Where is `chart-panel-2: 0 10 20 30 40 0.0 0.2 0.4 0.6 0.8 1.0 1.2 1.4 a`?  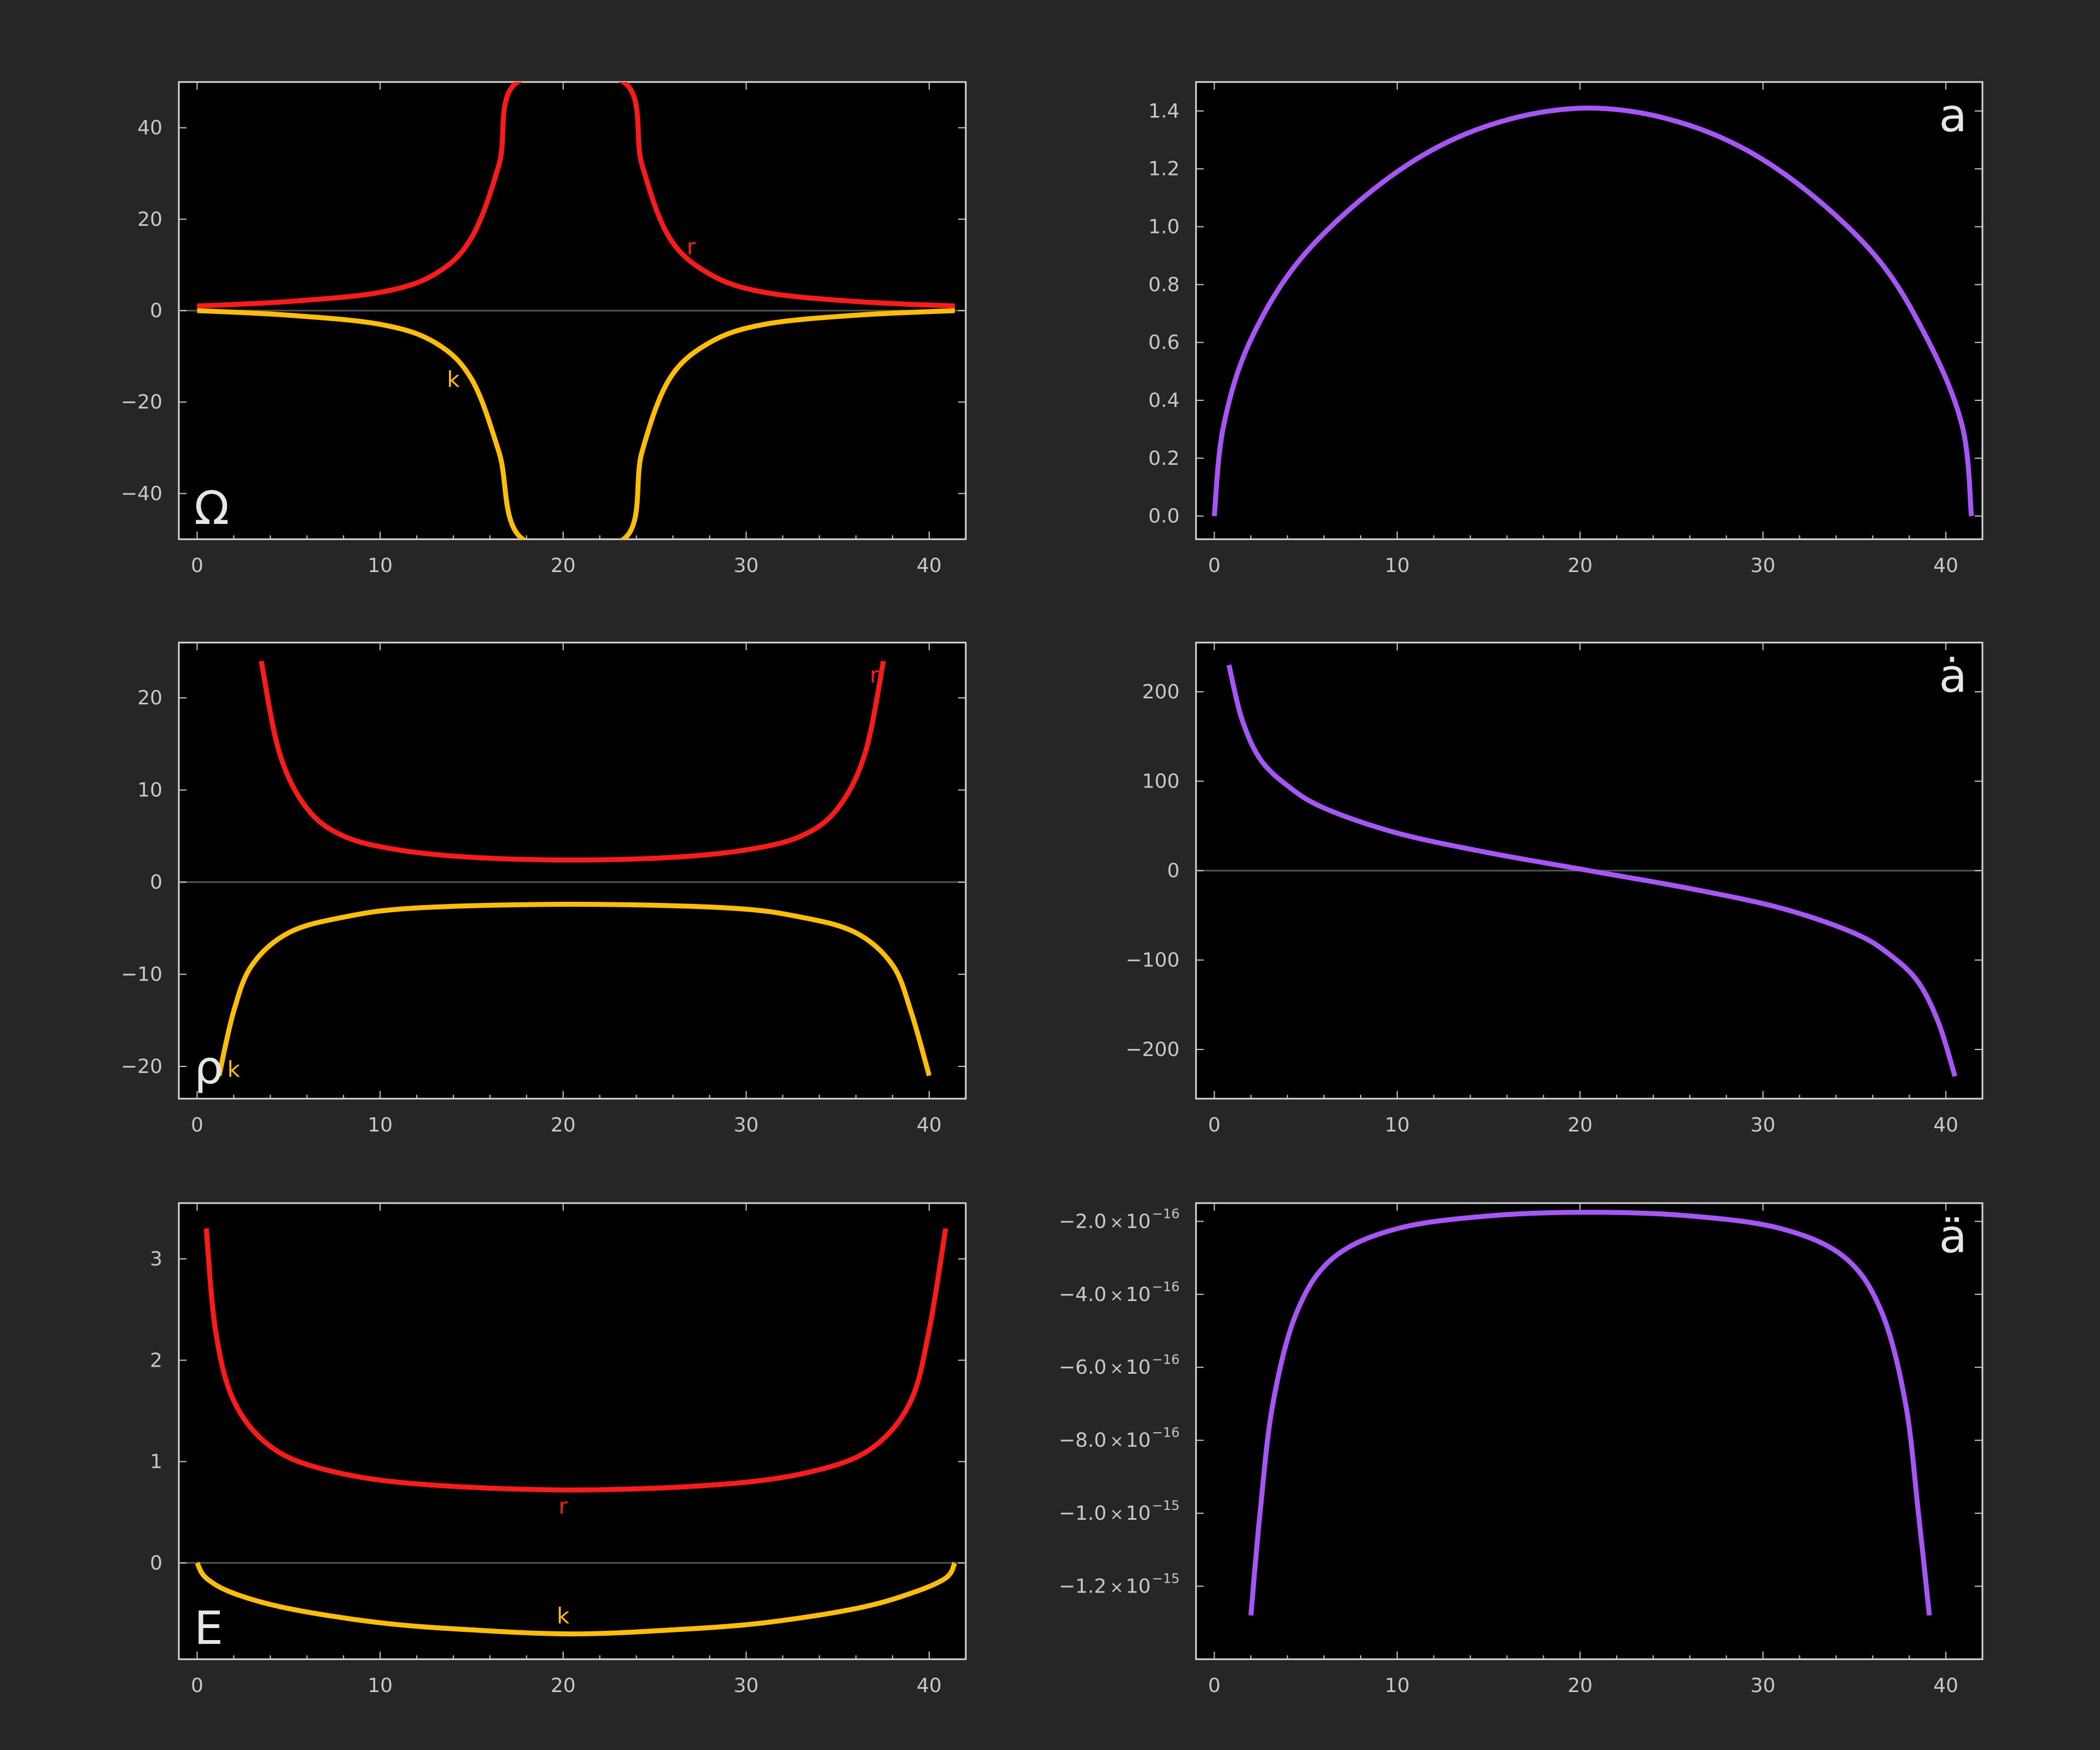
chart-panel-2: 0 10 20 30 40 0.0 0.2 0.4 0.6 0.8 1.0 1.2 1.4 a is located at coordinates (1566, 329).